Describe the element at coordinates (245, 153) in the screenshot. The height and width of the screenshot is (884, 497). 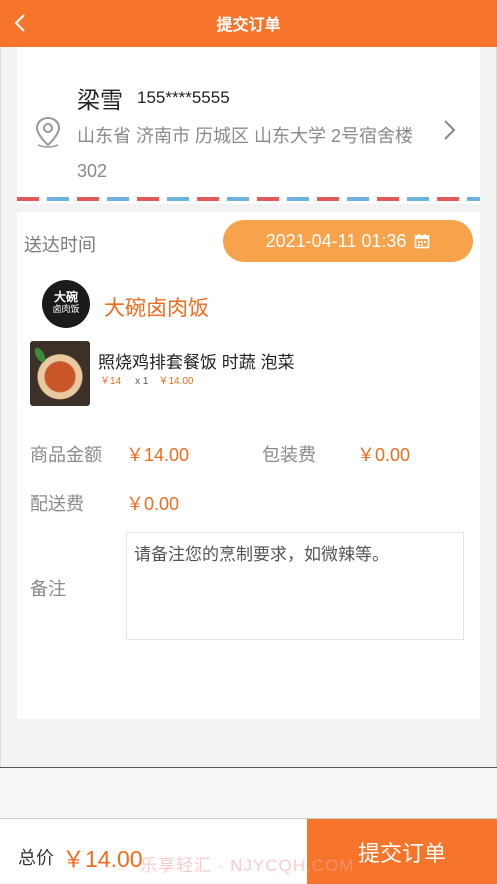
I see `delivery-address: 山东省 济南市 历城区 山东大学 2号宿舍楼302` at that location.